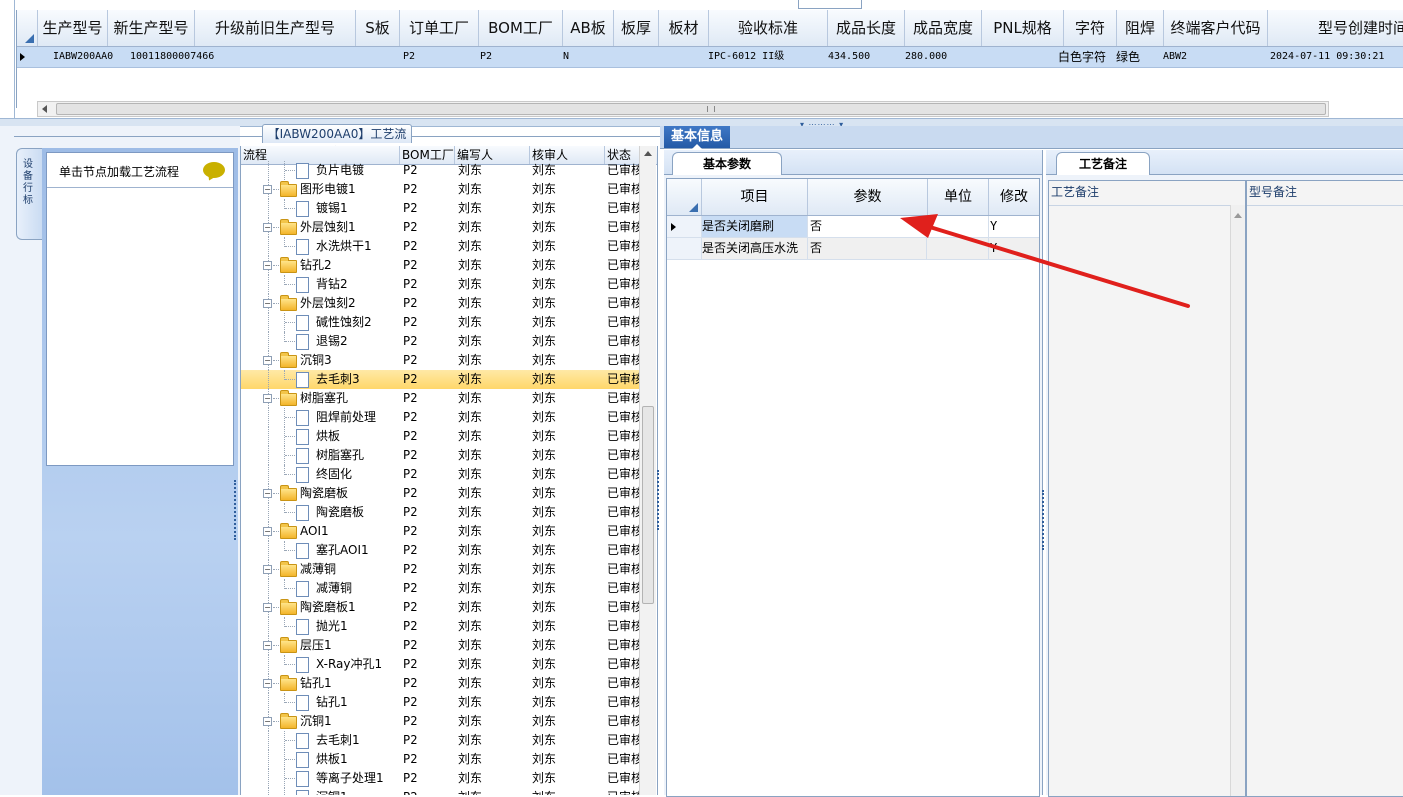  Describe the element at coordinates (440, 379) in the screenshot. I see `tree-node-step: 去毛刺3 P2 刘东 刘东 已审核` at that location.